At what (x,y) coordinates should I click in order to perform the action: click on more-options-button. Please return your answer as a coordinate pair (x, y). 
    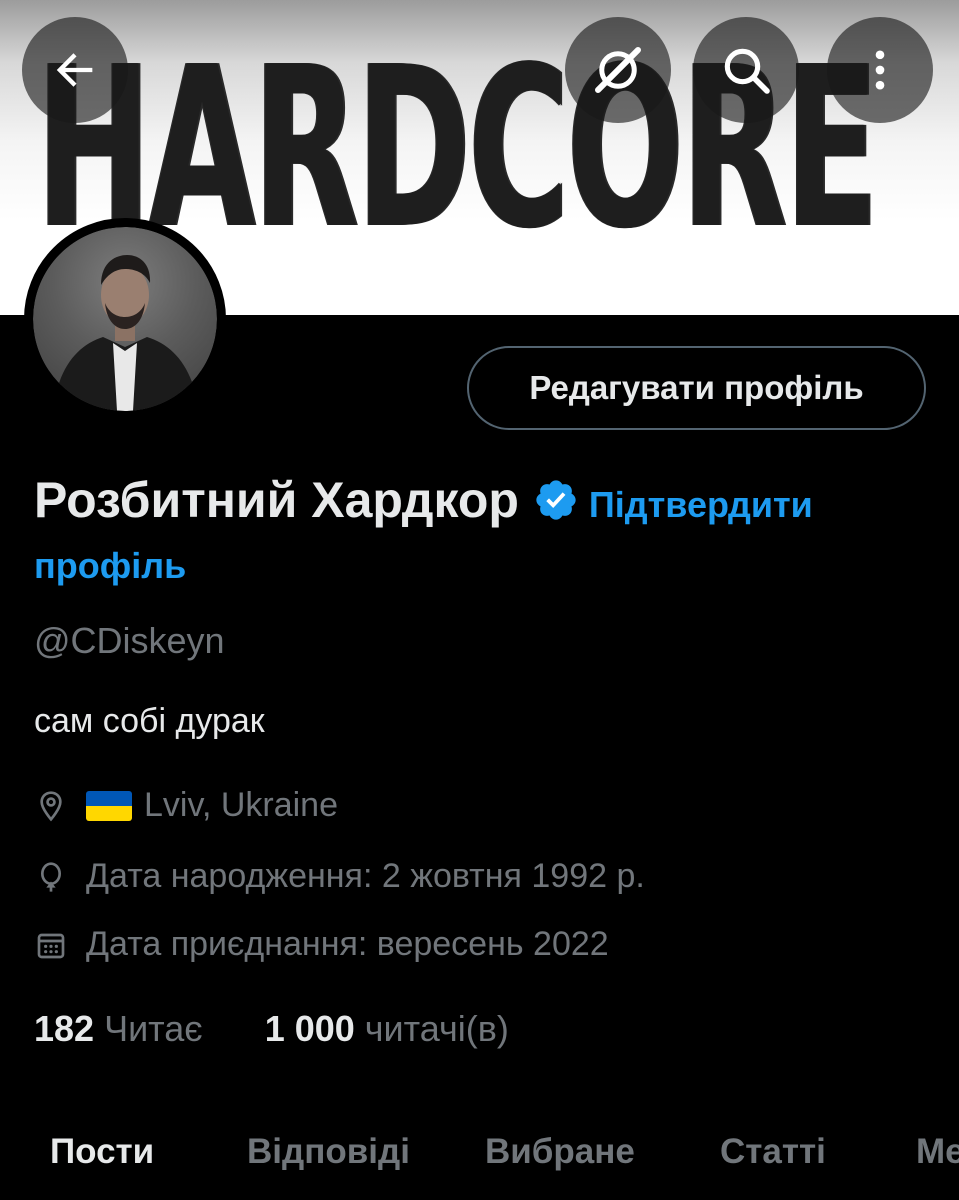
    Looking at the image, I should click on (880, 70).